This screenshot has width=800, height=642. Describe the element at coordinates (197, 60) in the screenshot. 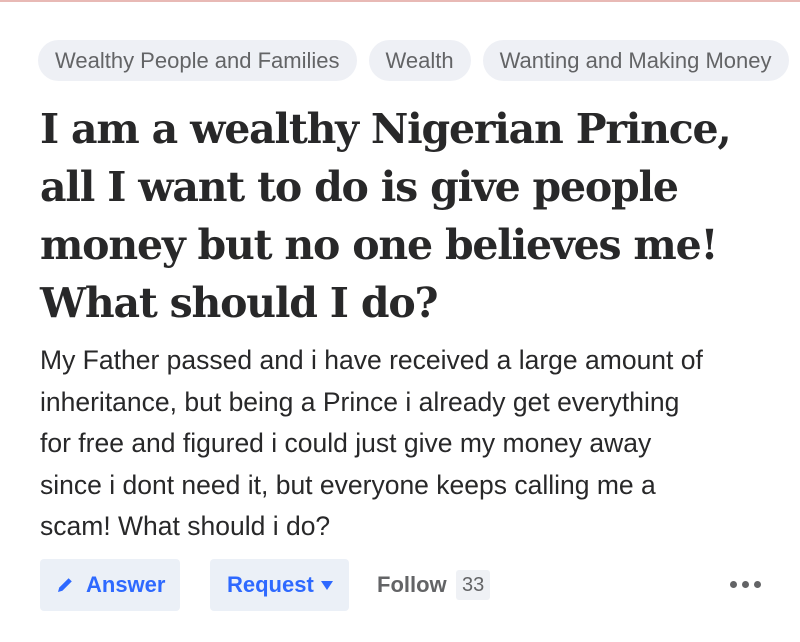

I see `topic-chip-wealthy-people: Wealthy People and Families` at that location.